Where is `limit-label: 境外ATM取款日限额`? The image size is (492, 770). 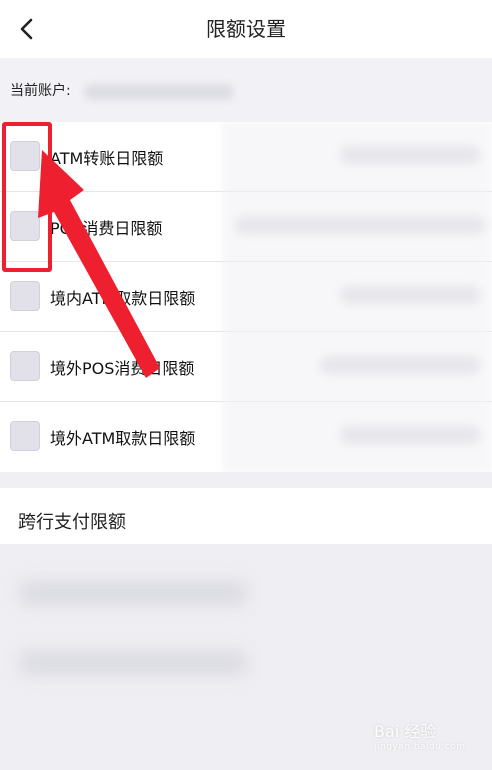
limit-label: 境外ATM取款日限额 is located at coordinates (123, 438).